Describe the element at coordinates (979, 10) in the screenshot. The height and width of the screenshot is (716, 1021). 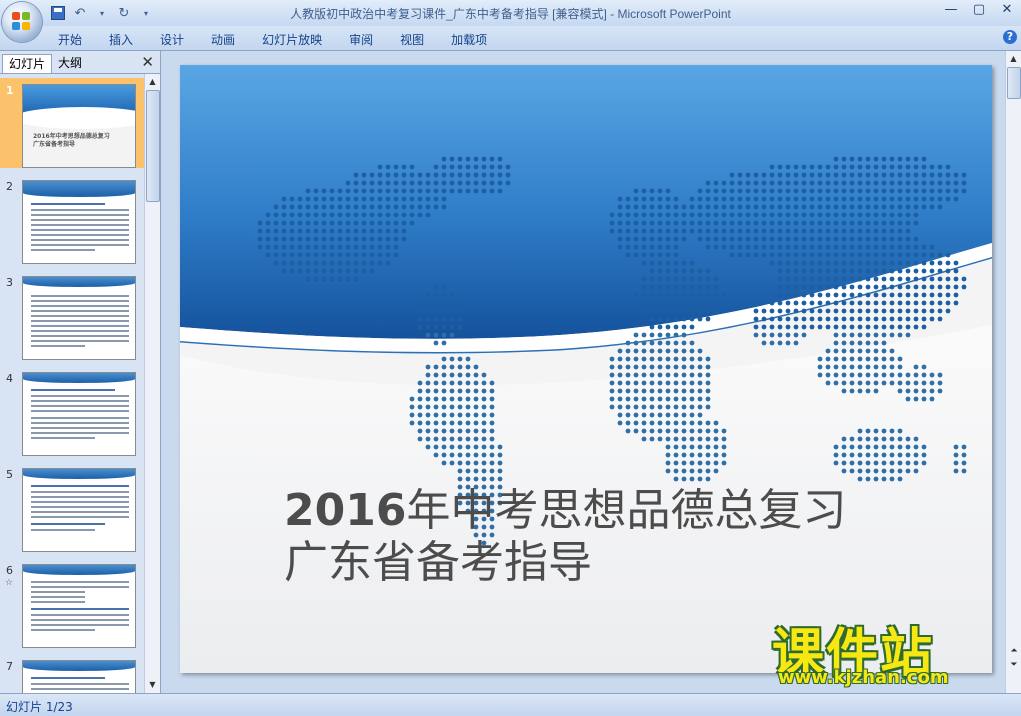
I see `maximize-button: ▢` at that location.